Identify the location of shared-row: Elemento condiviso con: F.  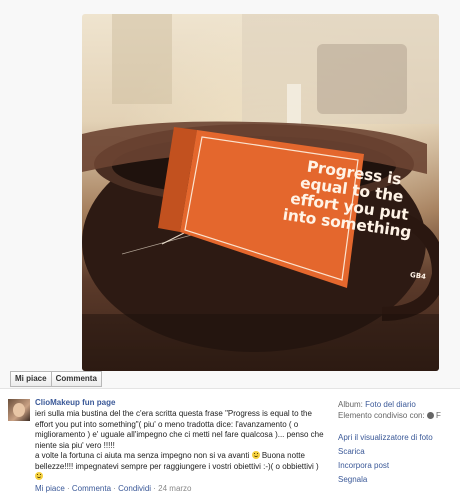
(399, 415).